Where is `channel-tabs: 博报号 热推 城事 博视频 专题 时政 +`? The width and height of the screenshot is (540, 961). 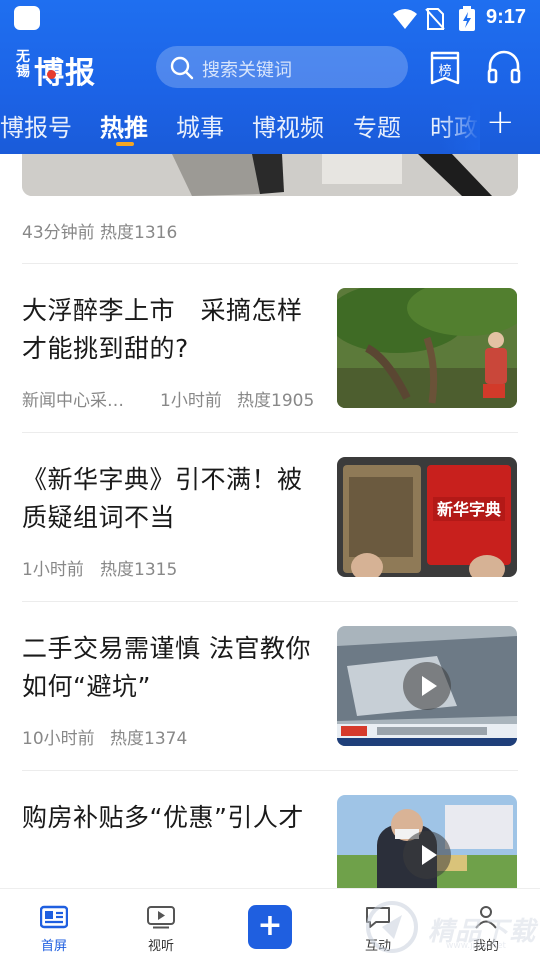 channel-tabs: 博报号 热推 城事 博视频 专题 时政 + is located at coordinates (270, 125).